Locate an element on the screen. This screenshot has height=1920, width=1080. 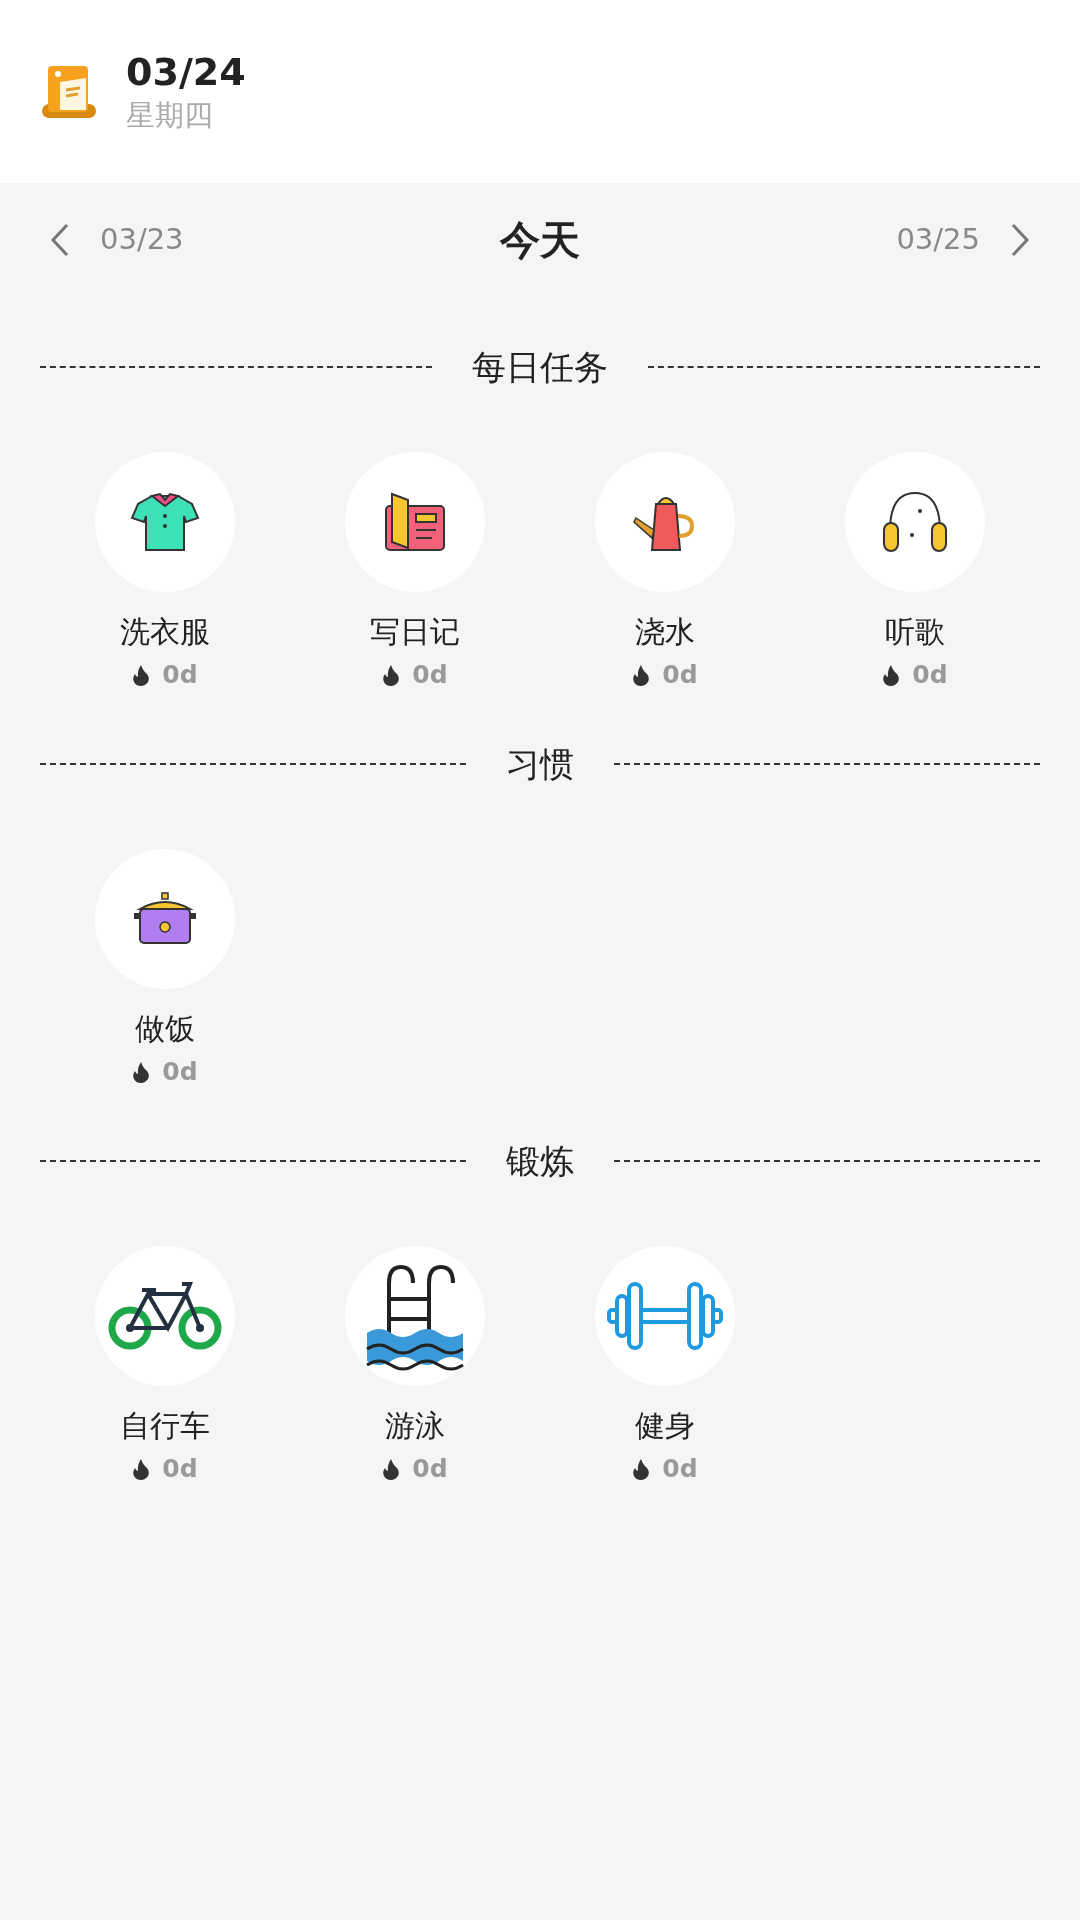
task-name: 洗衣服 is located at coordinates (165, 632).